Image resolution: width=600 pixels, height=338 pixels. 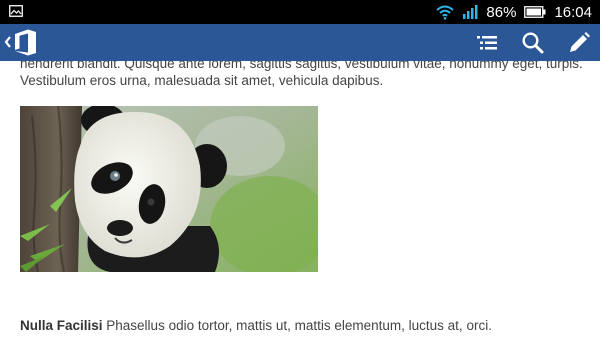 I want to click on bold-lead-in: Nulla Facilisi, so click(x=61, y=325).